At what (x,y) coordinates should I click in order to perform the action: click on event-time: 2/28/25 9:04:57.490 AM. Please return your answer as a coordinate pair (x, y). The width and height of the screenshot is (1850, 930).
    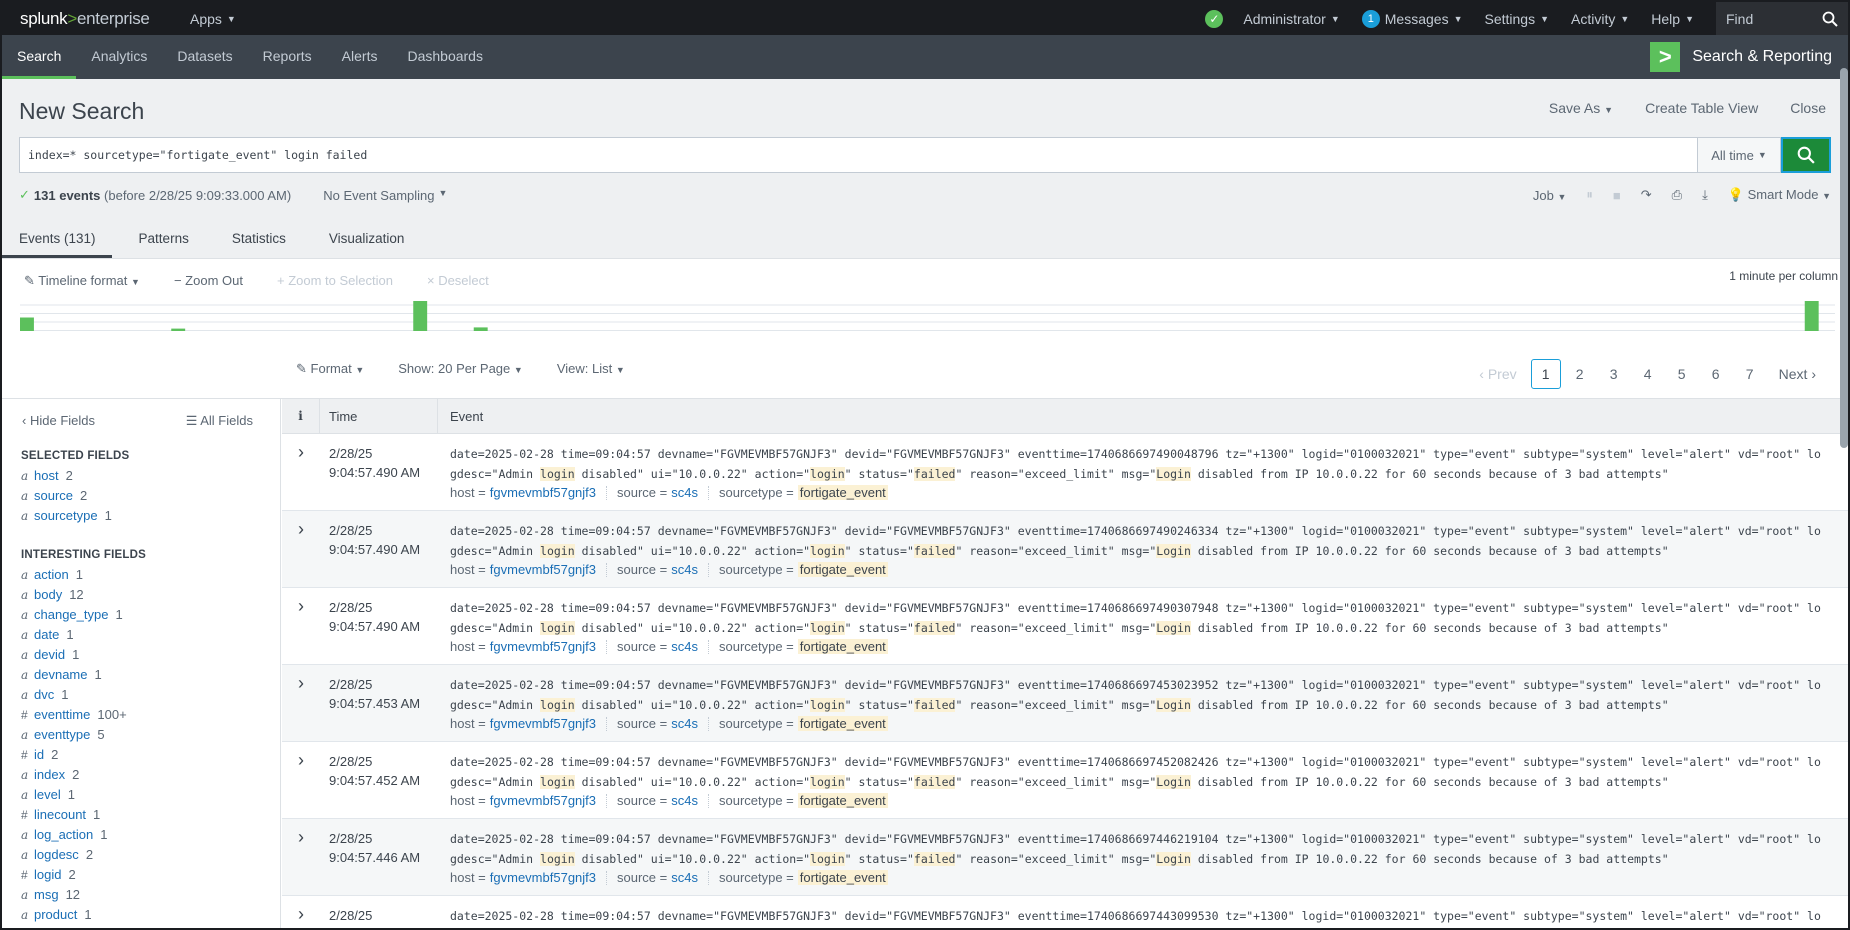
    Looking at the image, I should click on (379, 626).